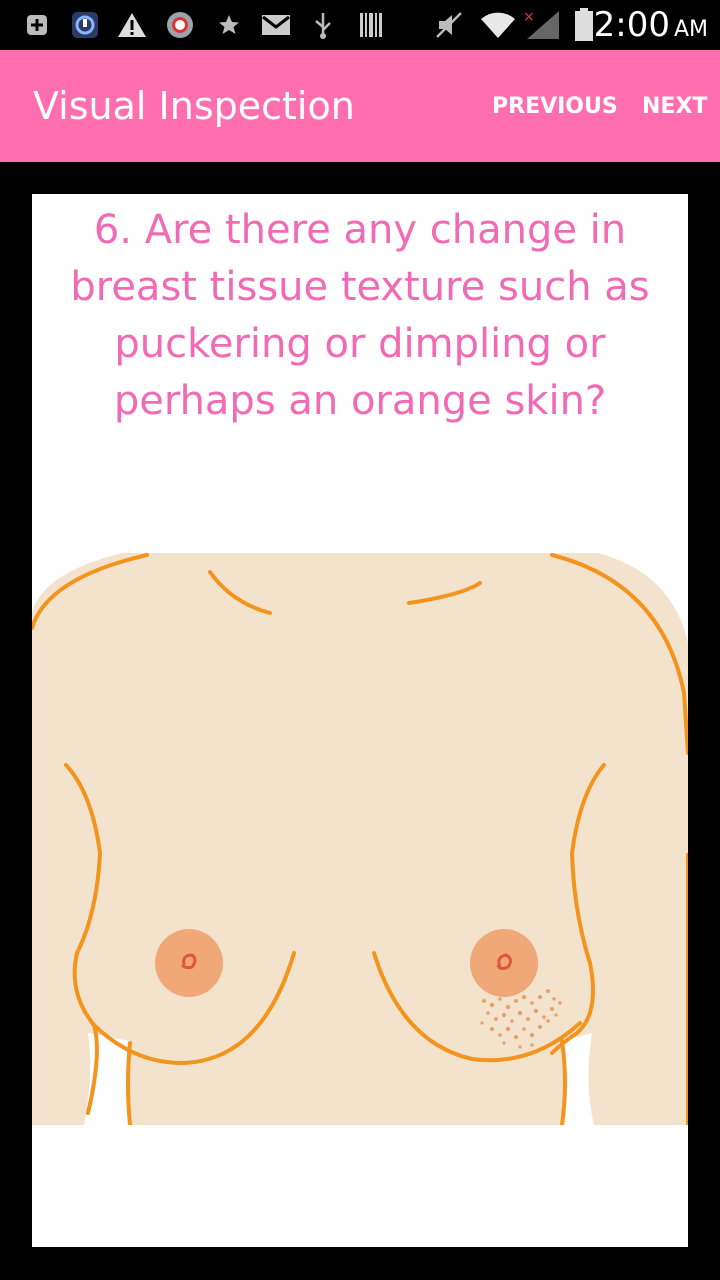  What do you see at coordinates (650, 25) in the screenshot?
I see `status-time: 2:00 AM` at bounding box center [650, 25].